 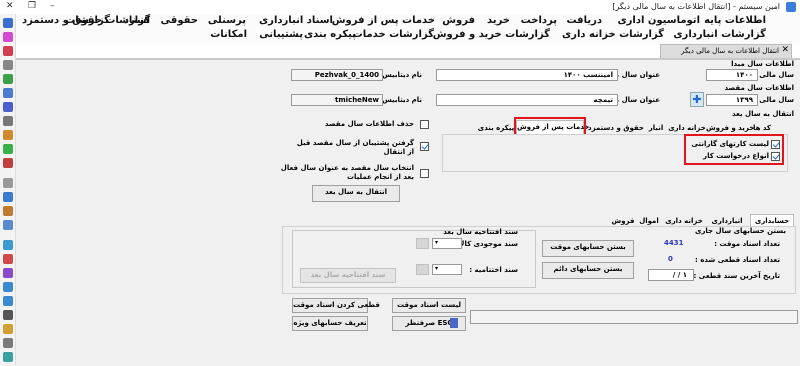 What do you see at coordinates (8, 51) in the screenshot?
I see `close-icon` at bounding box center [8, 51].